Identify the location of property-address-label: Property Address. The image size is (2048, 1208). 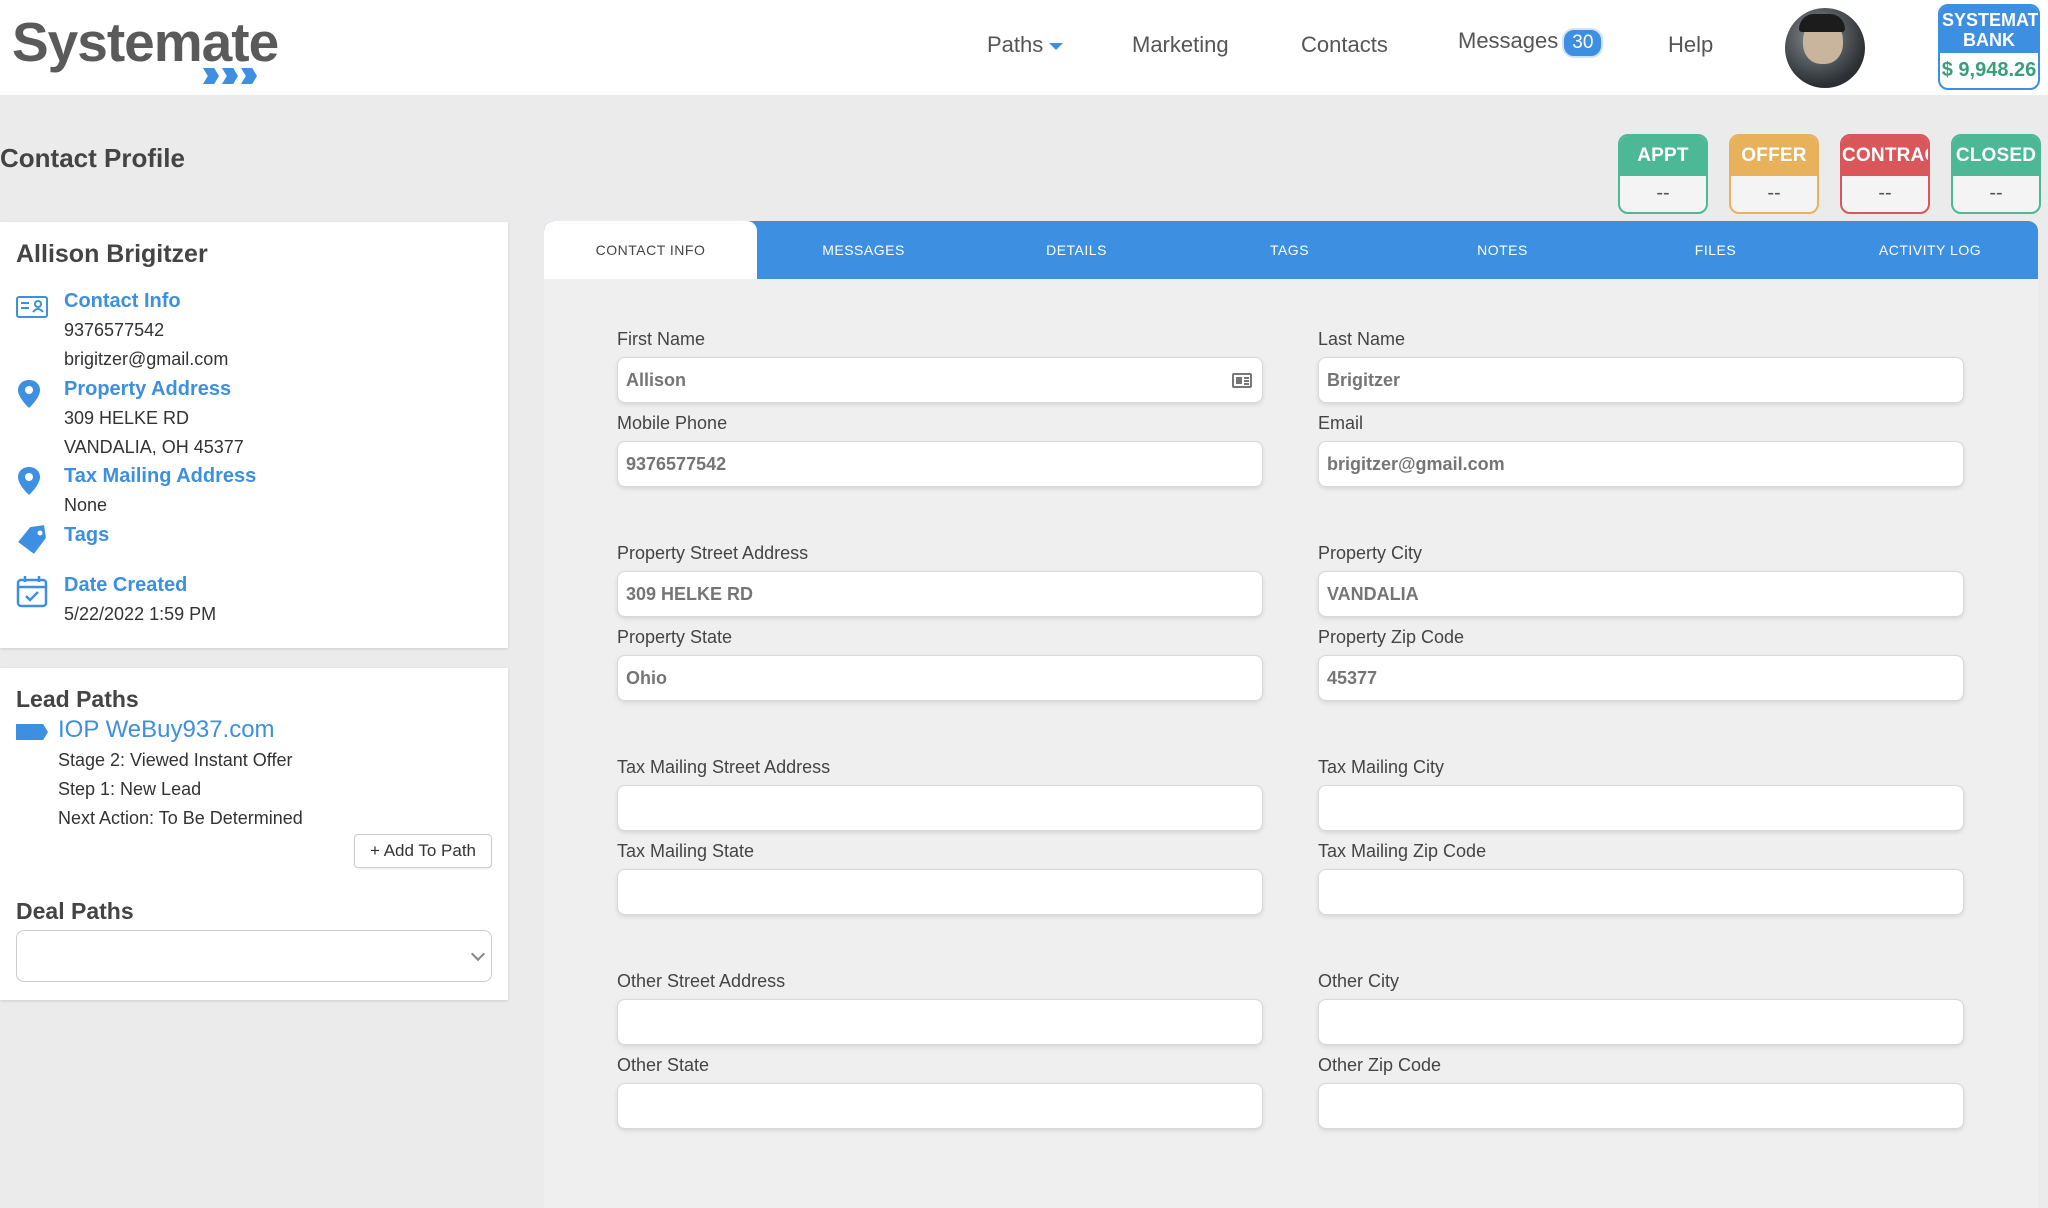
(147, 389).